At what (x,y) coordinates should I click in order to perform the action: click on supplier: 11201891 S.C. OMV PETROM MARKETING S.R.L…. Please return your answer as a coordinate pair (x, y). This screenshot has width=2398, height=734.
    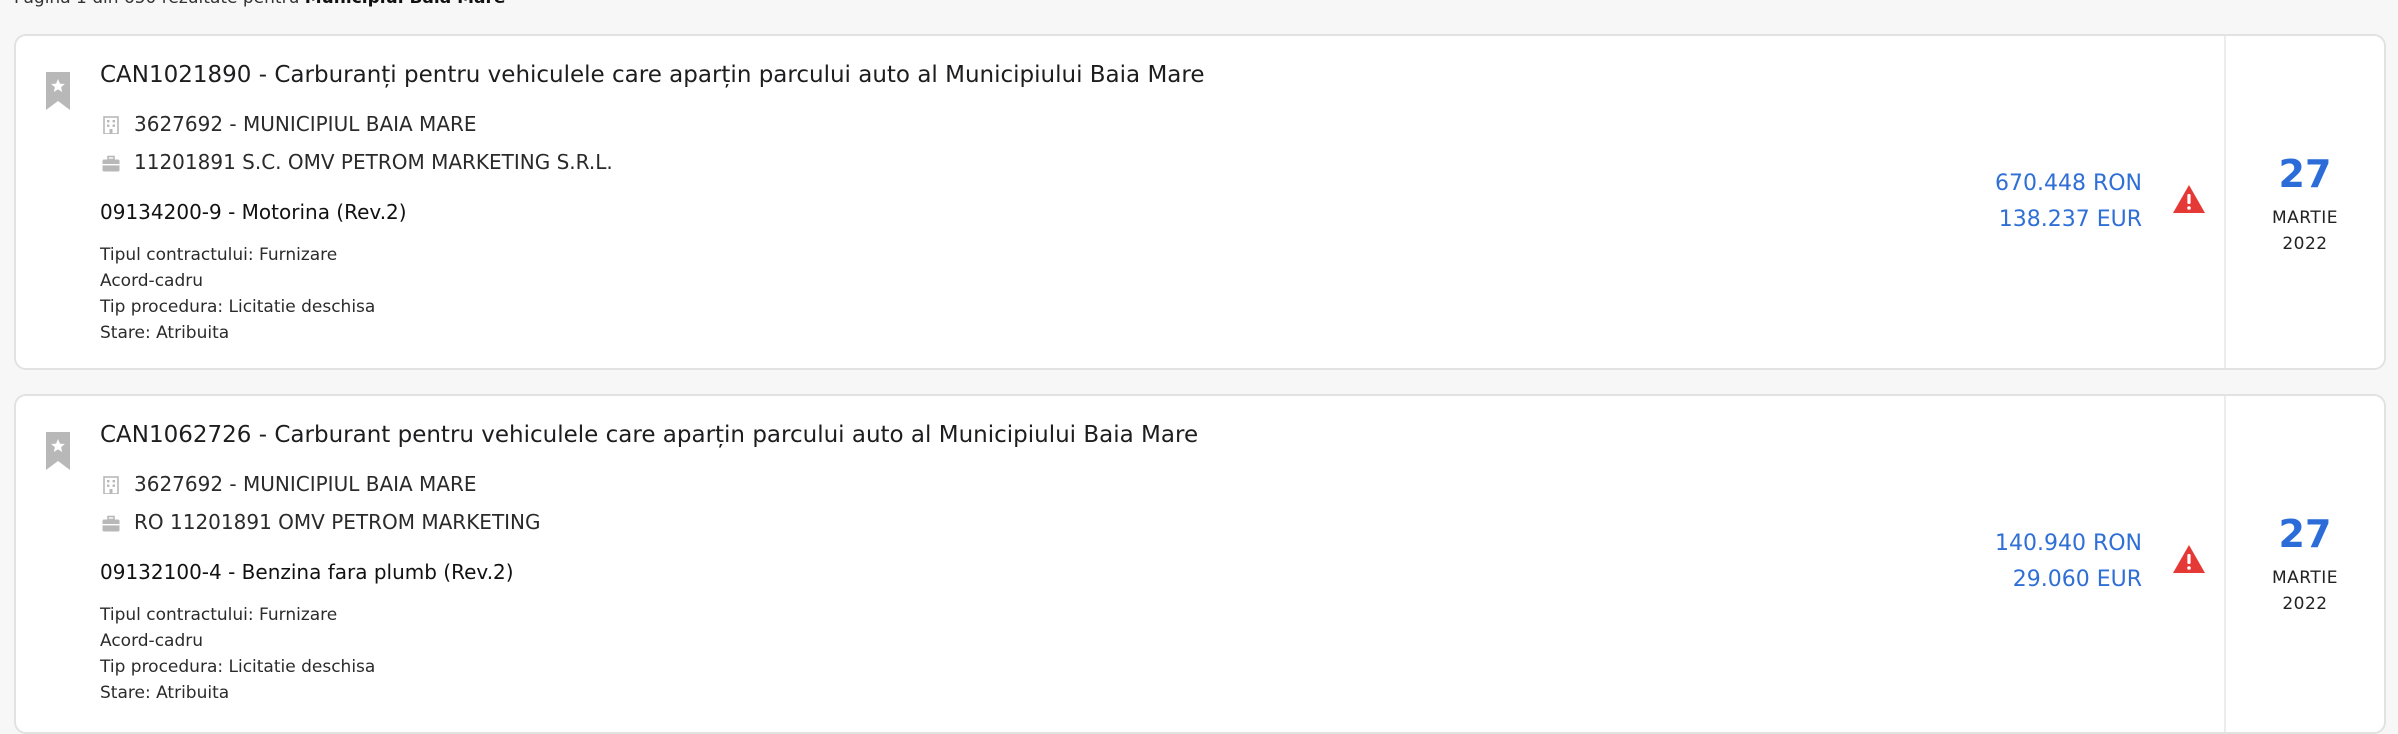
    Looking at the image, I should click on (373, 162).